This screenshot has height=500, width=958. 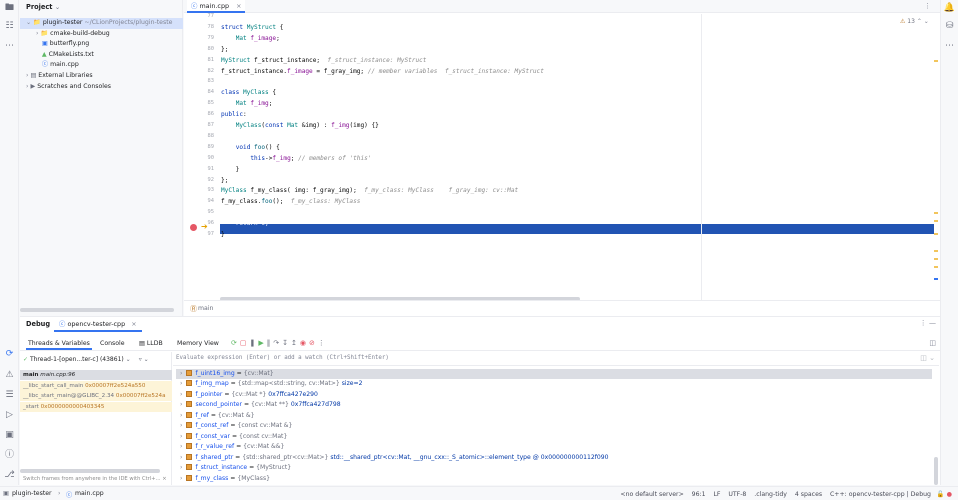 What do you see at coordinates (554, 447) in the screenshot?
I see `variable-row: › f_r_value_ref = {cv::Mat &&}` at bounding box center [554, 447].